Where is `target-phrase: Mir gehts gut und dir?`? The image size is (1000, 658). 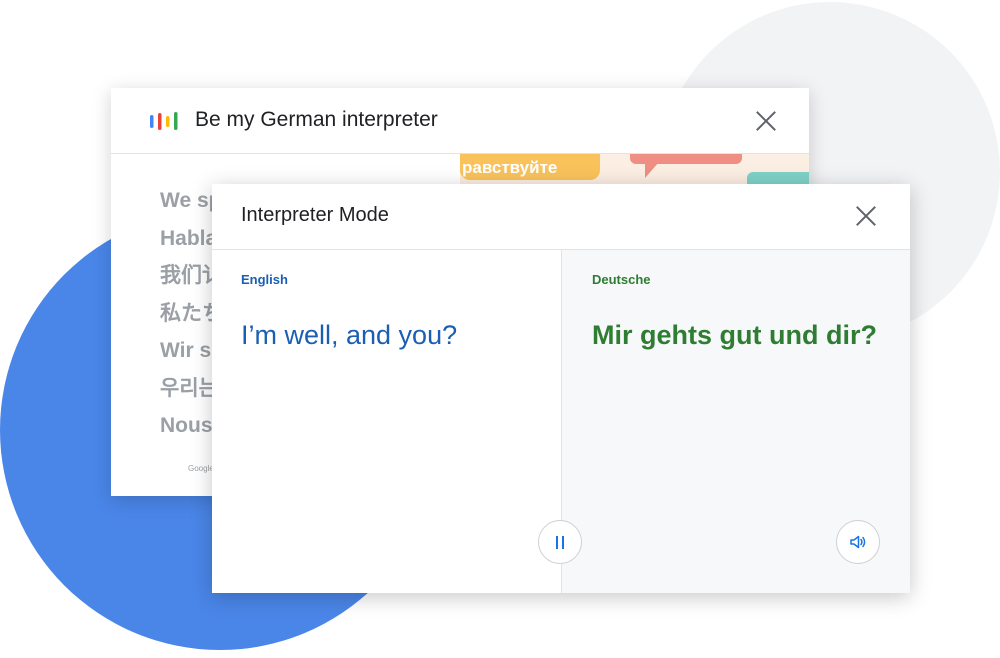
target-phrase: Mir gehts gut und dir? is located at coordinates (734, 335).